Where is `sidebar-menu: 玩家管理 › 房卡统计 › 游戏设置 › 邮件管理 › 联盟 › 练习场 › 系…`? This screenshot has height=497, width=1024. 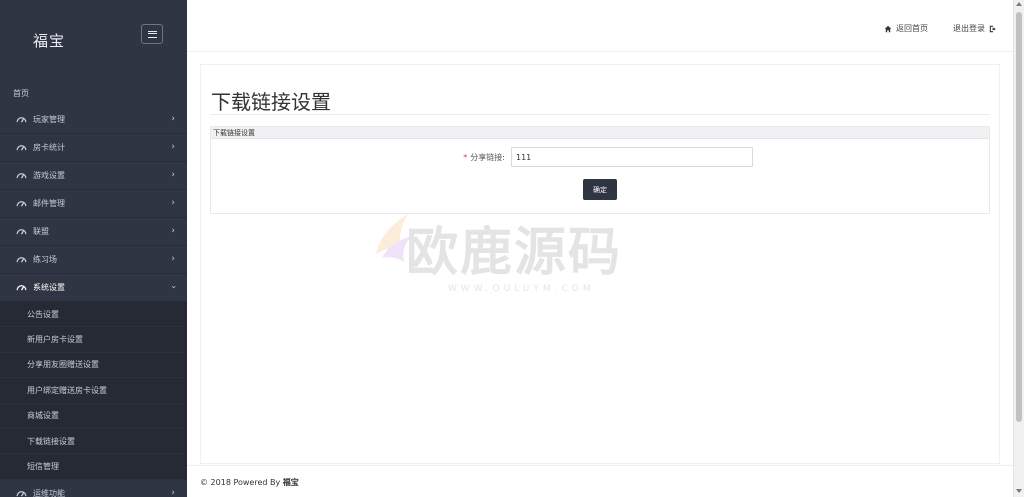 sidebar-menu: 玩家管理 › 房卡统计 › 游戏设置 › 邮件管理 › 联盟 › 练习场 › 系… is located at coordinates (93, 301).